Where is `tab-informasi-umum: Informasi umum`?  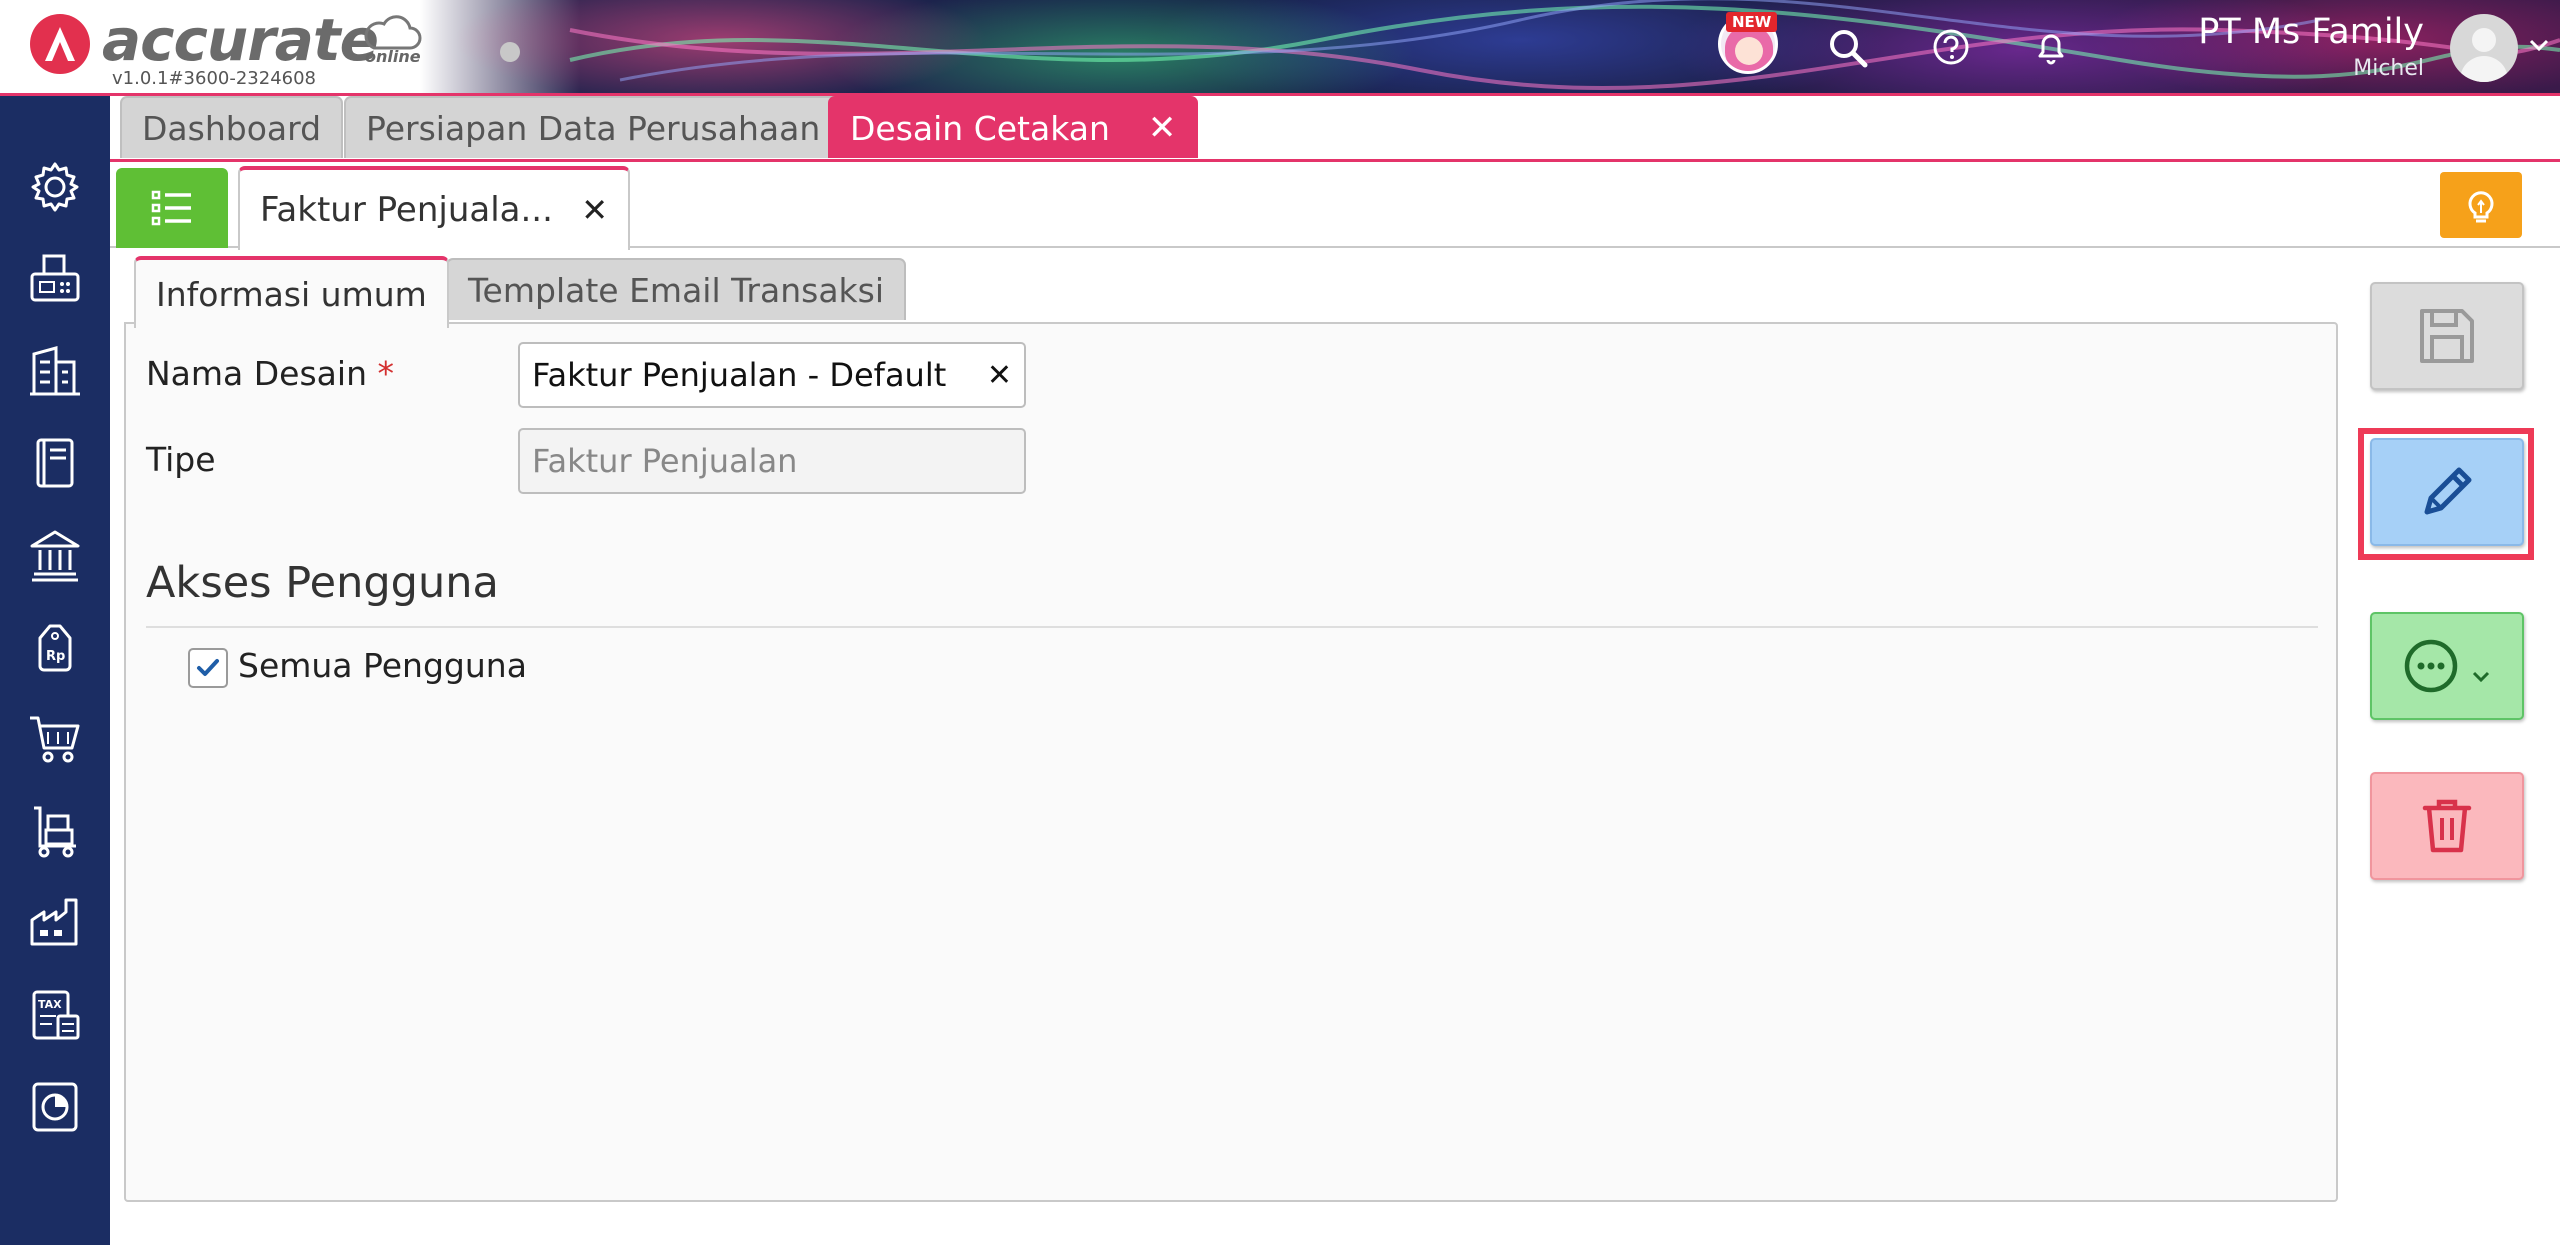
tab-informasi-umum: Informasi umum is located at coordinates (291, 292).